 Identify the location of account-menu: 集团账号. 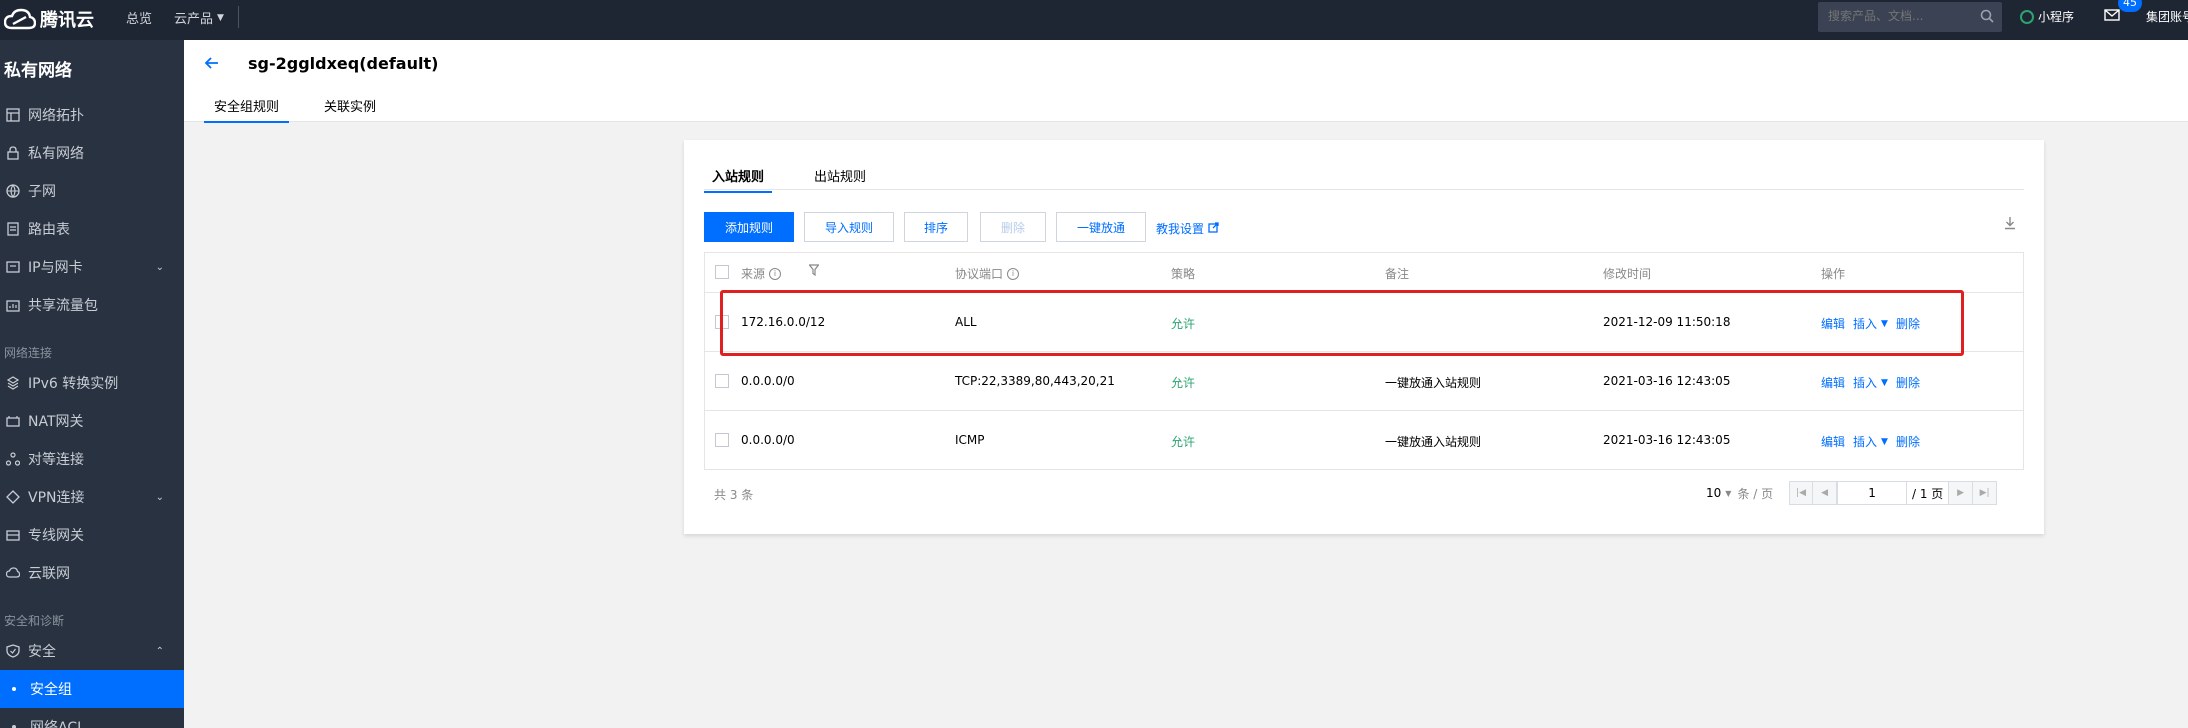
(2167, 16).